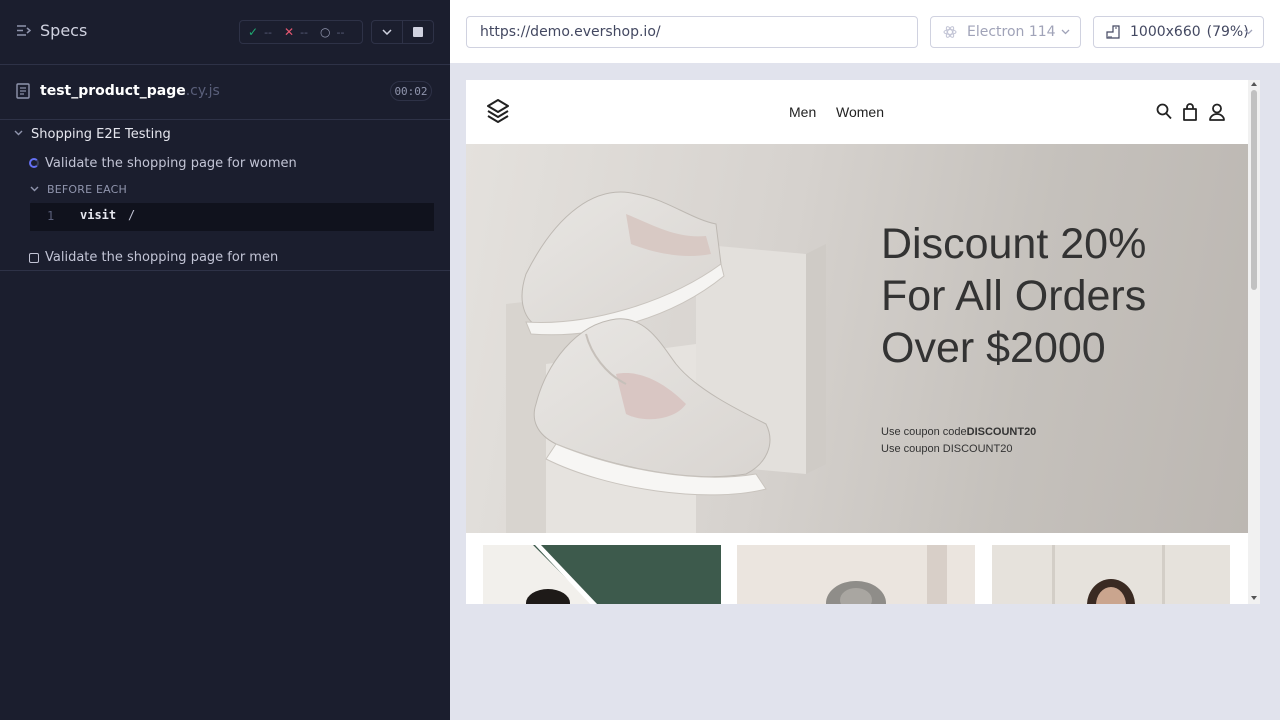 Image resolution: width=1280 pixels, height=720 pixels. I want to click on viewport-select: 1000x660 (79%), so click(1178, 32).